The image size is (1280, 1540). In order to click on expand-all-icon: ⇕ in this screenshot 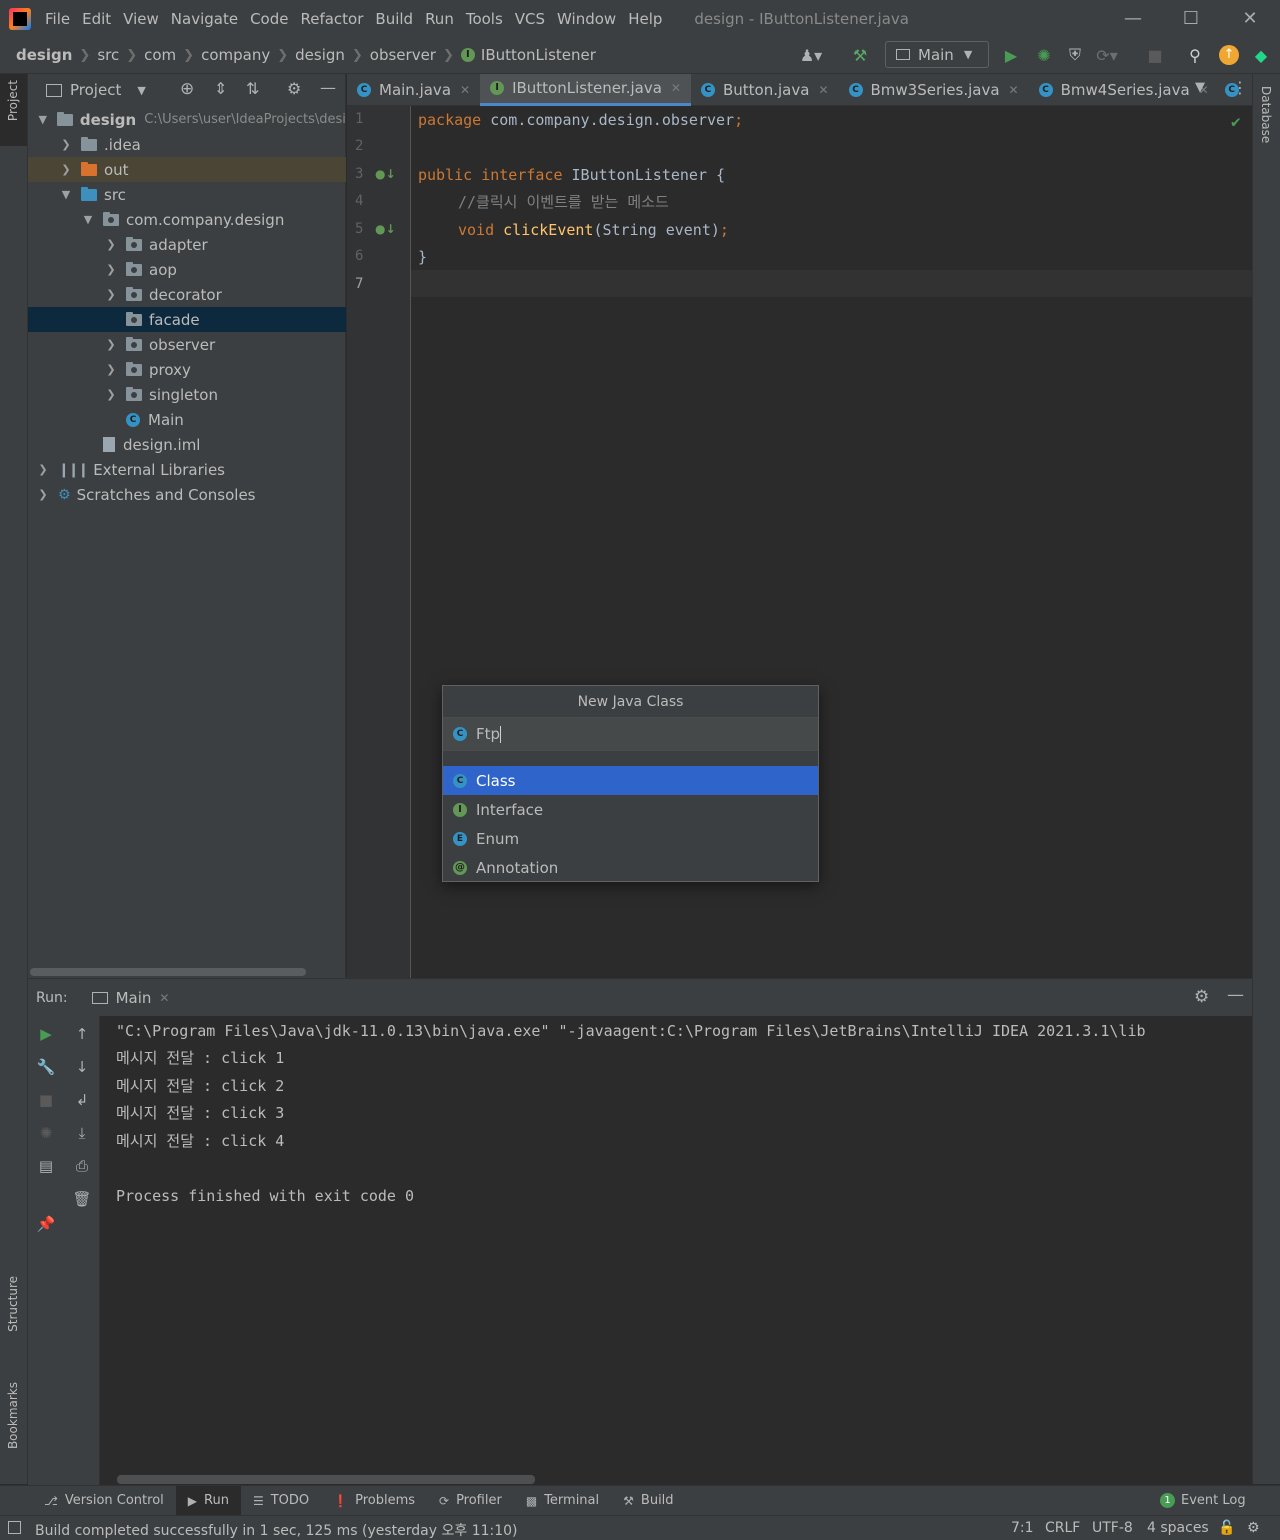, I will do `click(220, 88)`.